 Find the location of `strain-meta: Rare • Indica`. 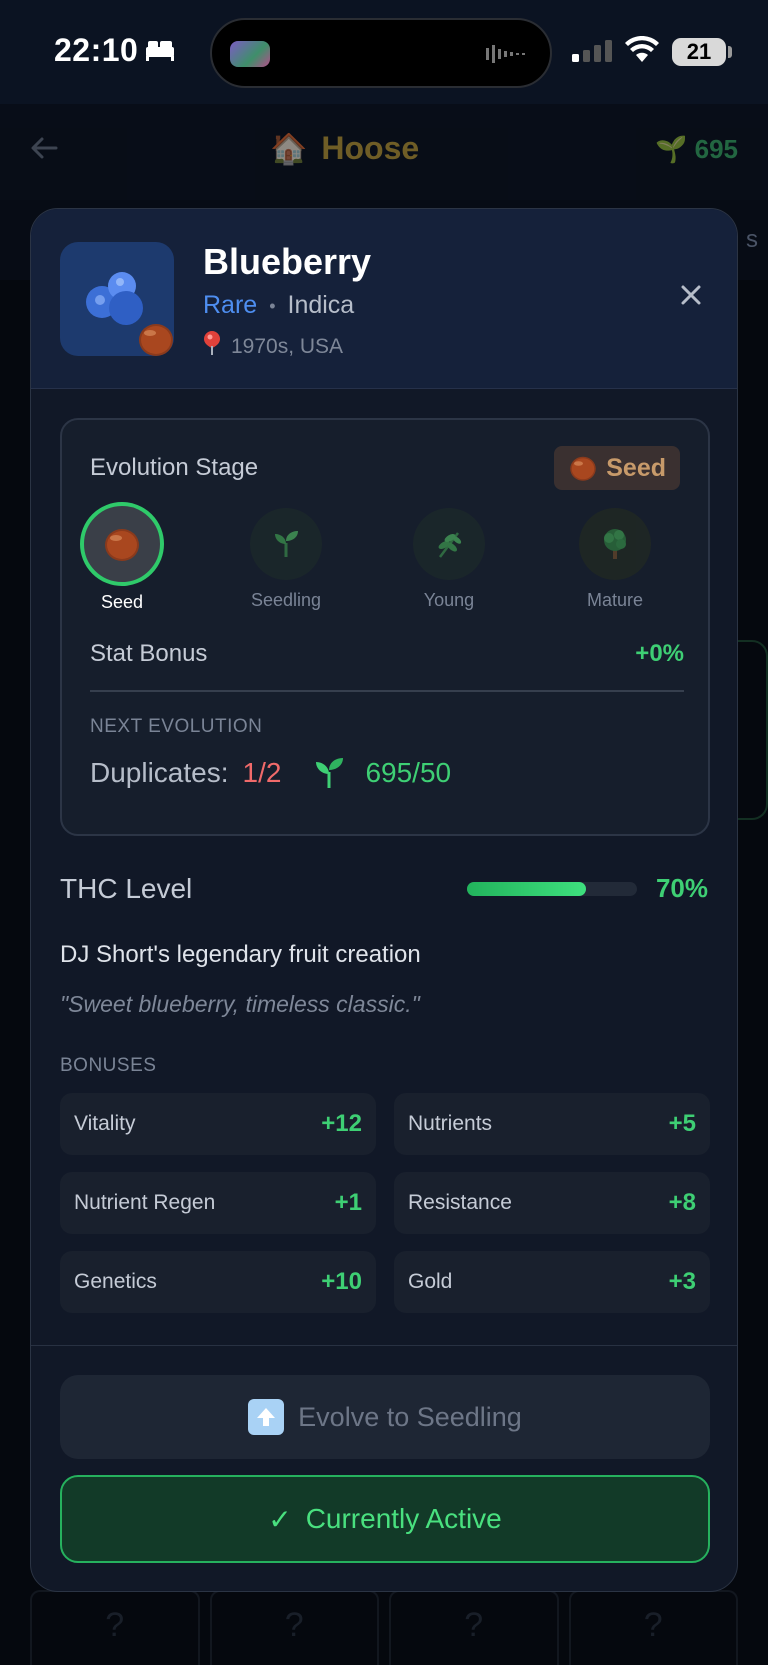

strain-meta: Rare • Indica is located at coordinates (278, 305).